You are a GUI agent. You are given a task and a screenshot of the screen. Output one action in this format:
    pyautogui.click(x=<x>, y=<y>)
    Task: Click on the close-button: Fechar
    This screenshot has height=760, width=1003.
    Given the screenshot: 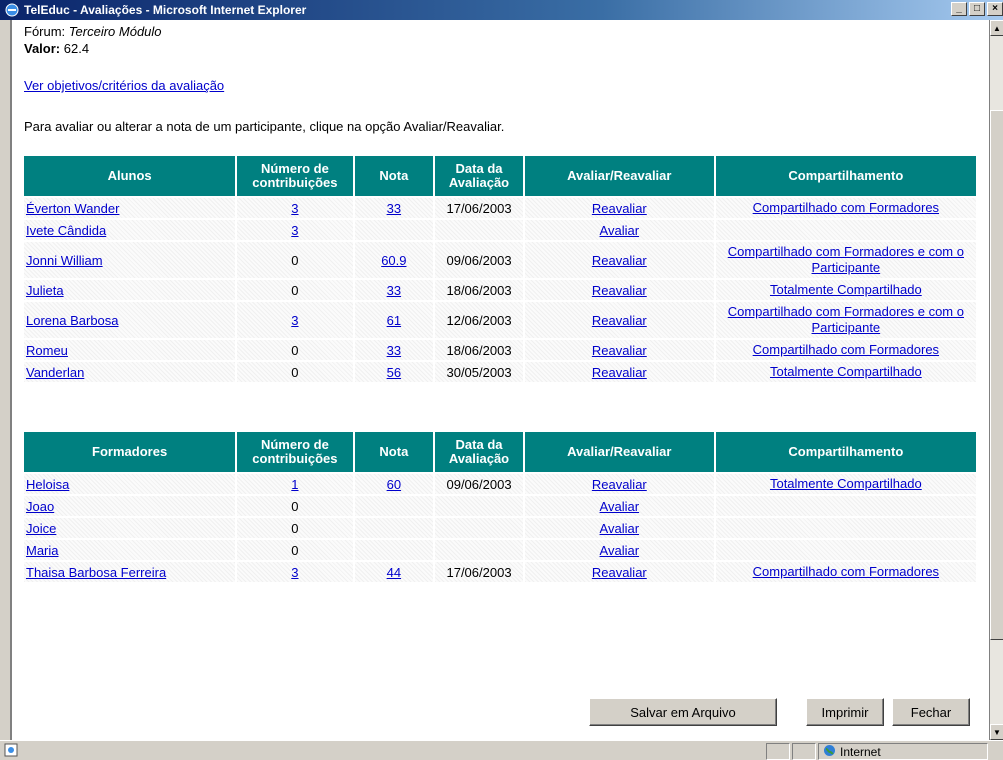 What is the action you would take?
    pyautogui.click(x=931, y=712)
    